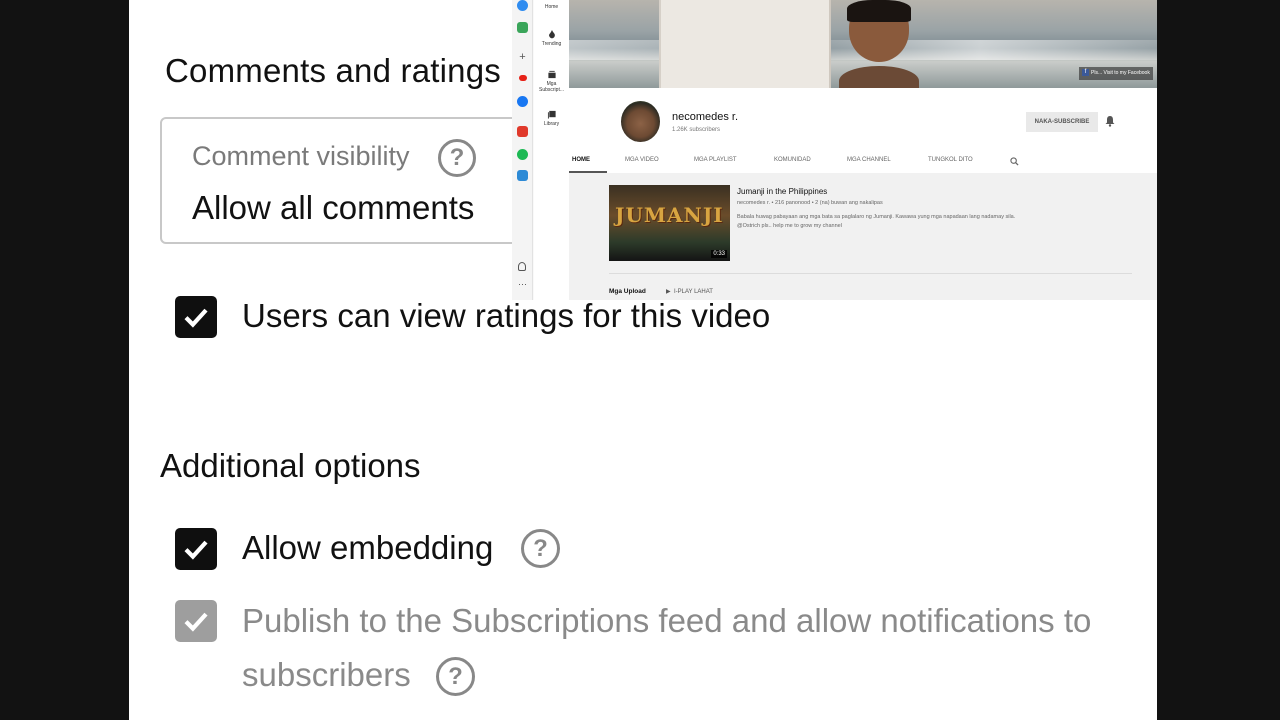 The height and width of the screenshot is (720, 1280). What do you see at coordinates (792, 160) in the screenshot?
I see `tab-community: KOMUNIDAD` at bounding box center [792, 160].